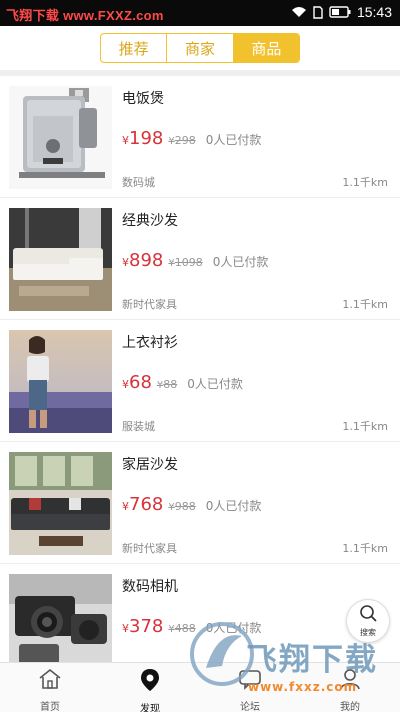 This screenshot has height=712, width=400. I want to click on nav-discover: 发现, so click(150, 687).